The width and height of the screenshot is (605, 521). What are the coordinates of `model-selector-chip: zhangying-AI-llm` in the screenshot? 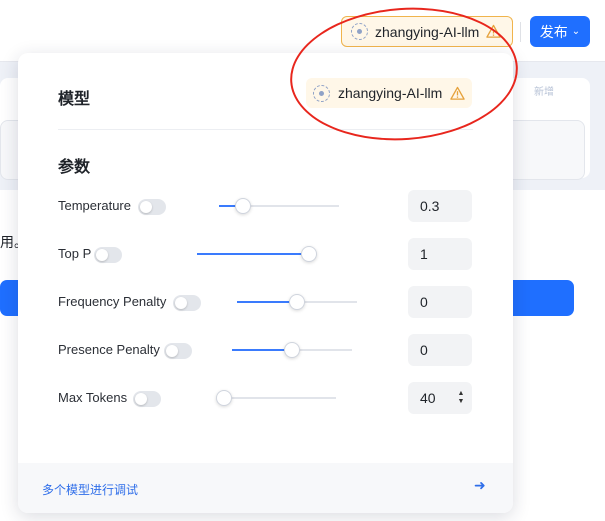 It's located at (427, 31).